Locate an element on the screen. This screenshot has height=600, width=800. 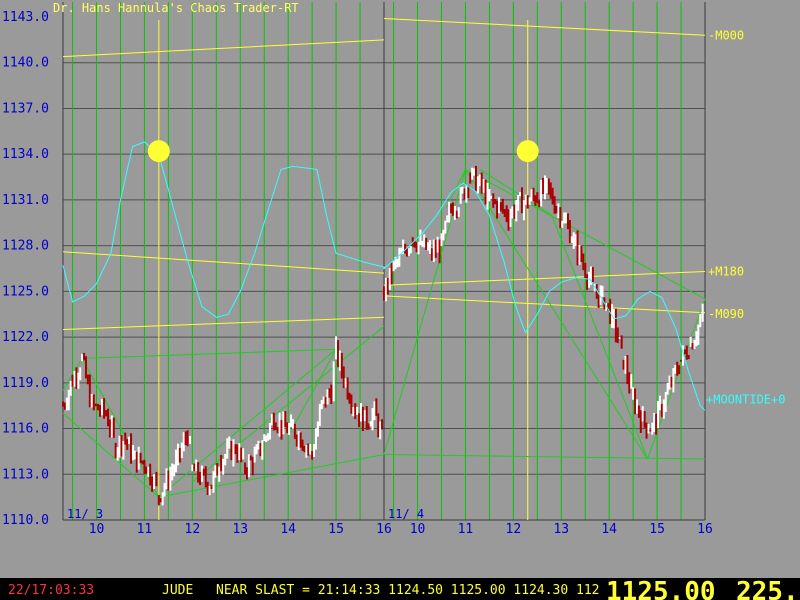
y-tick-label: 1134.0 is located at coordinates (25, 154).